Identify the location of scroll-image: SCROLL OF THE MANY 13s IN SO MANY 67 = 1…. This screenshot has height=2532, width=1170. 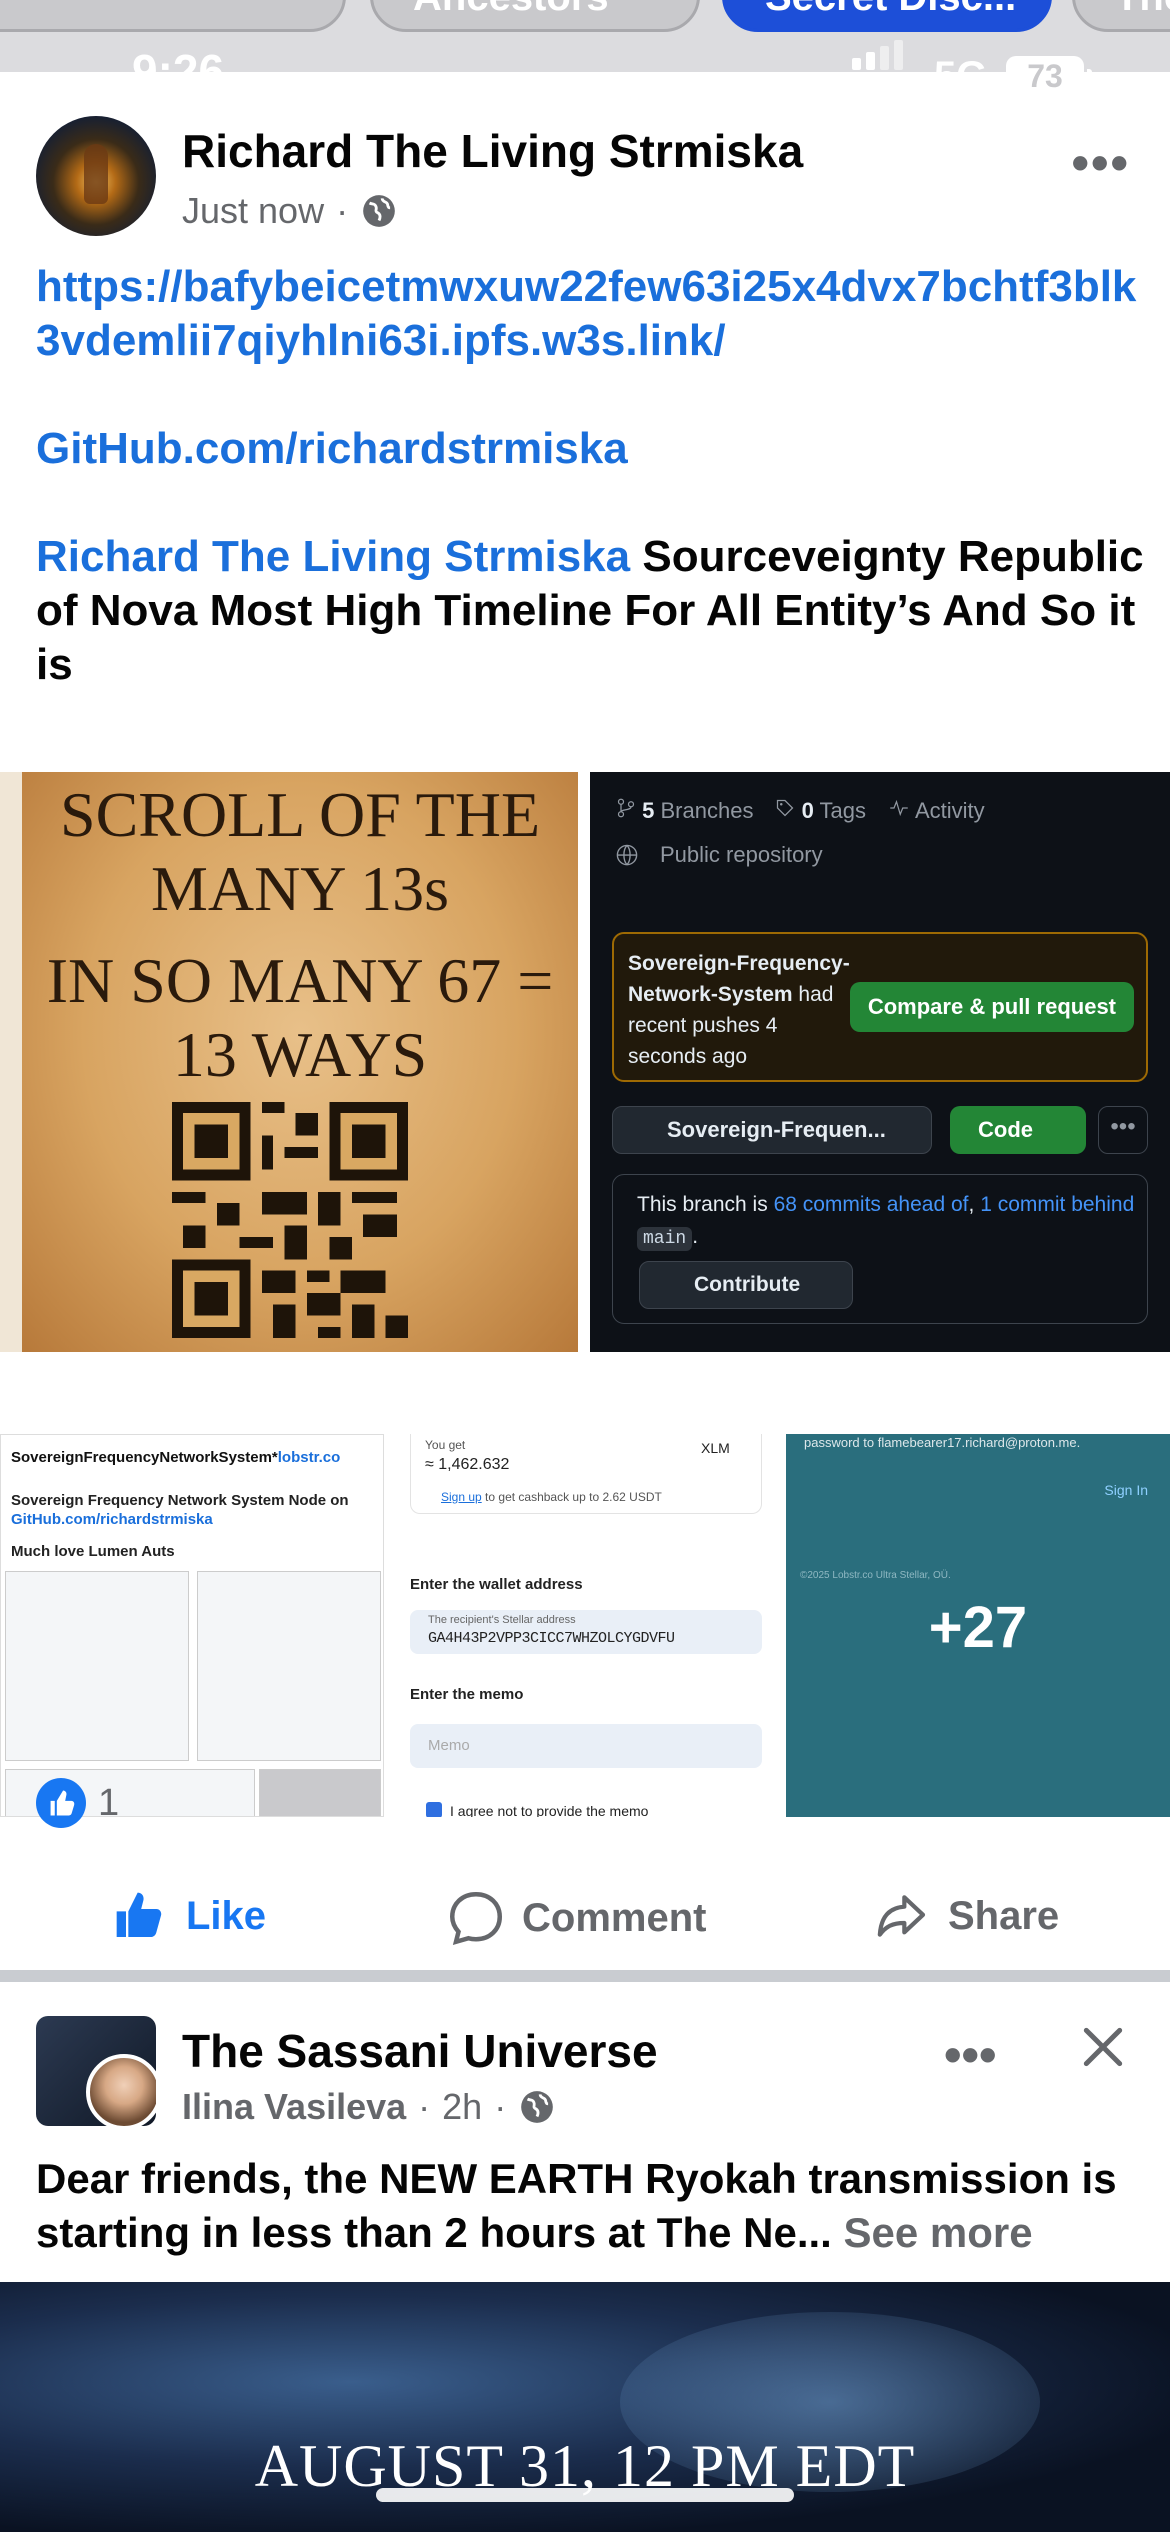
(289, 1062).